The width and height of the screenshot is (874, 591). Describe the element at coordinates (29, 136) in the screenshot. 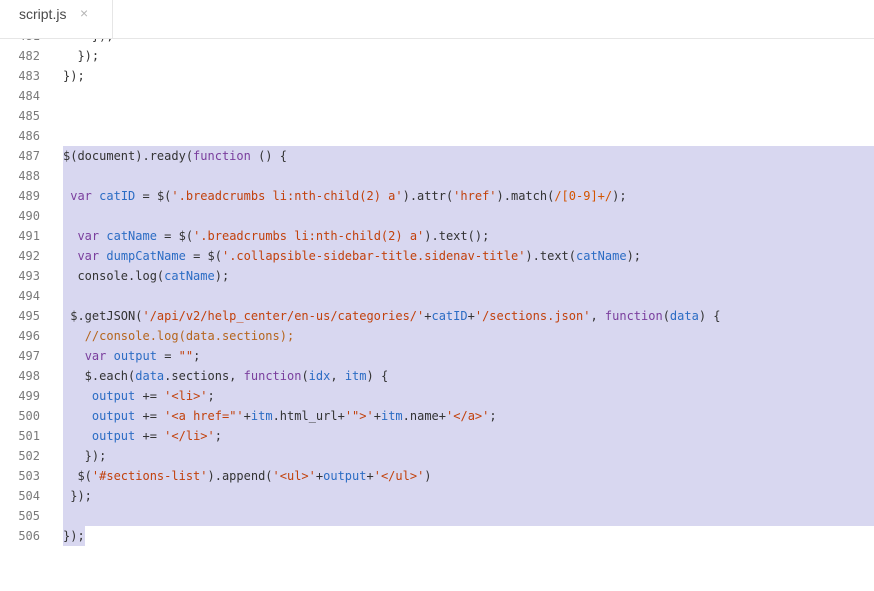

I see `line-number: 486` at that location.